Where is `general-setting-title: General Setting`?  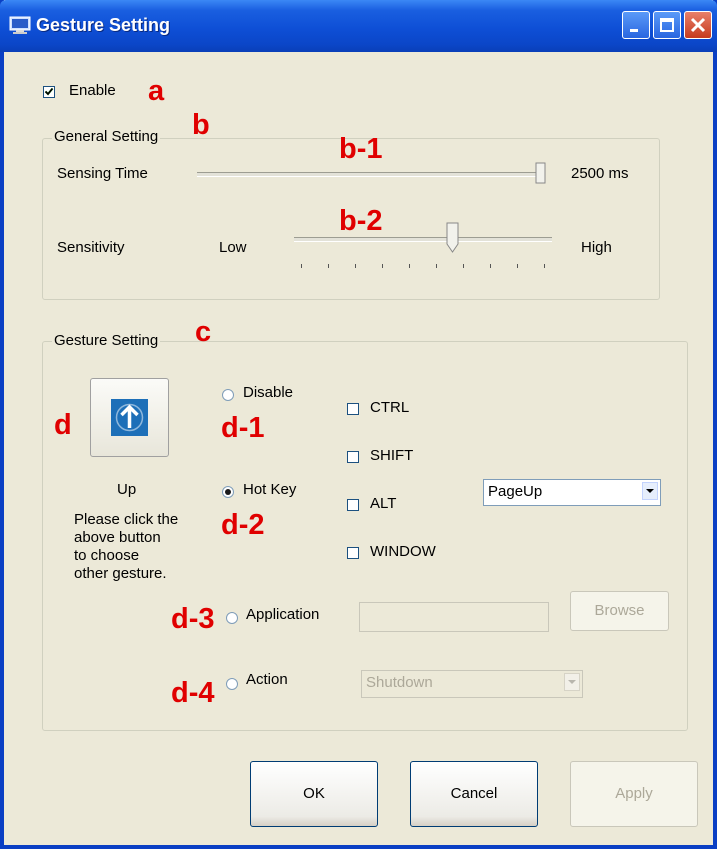 general-setting-title: General Setting is located at coordinates (106, 136).